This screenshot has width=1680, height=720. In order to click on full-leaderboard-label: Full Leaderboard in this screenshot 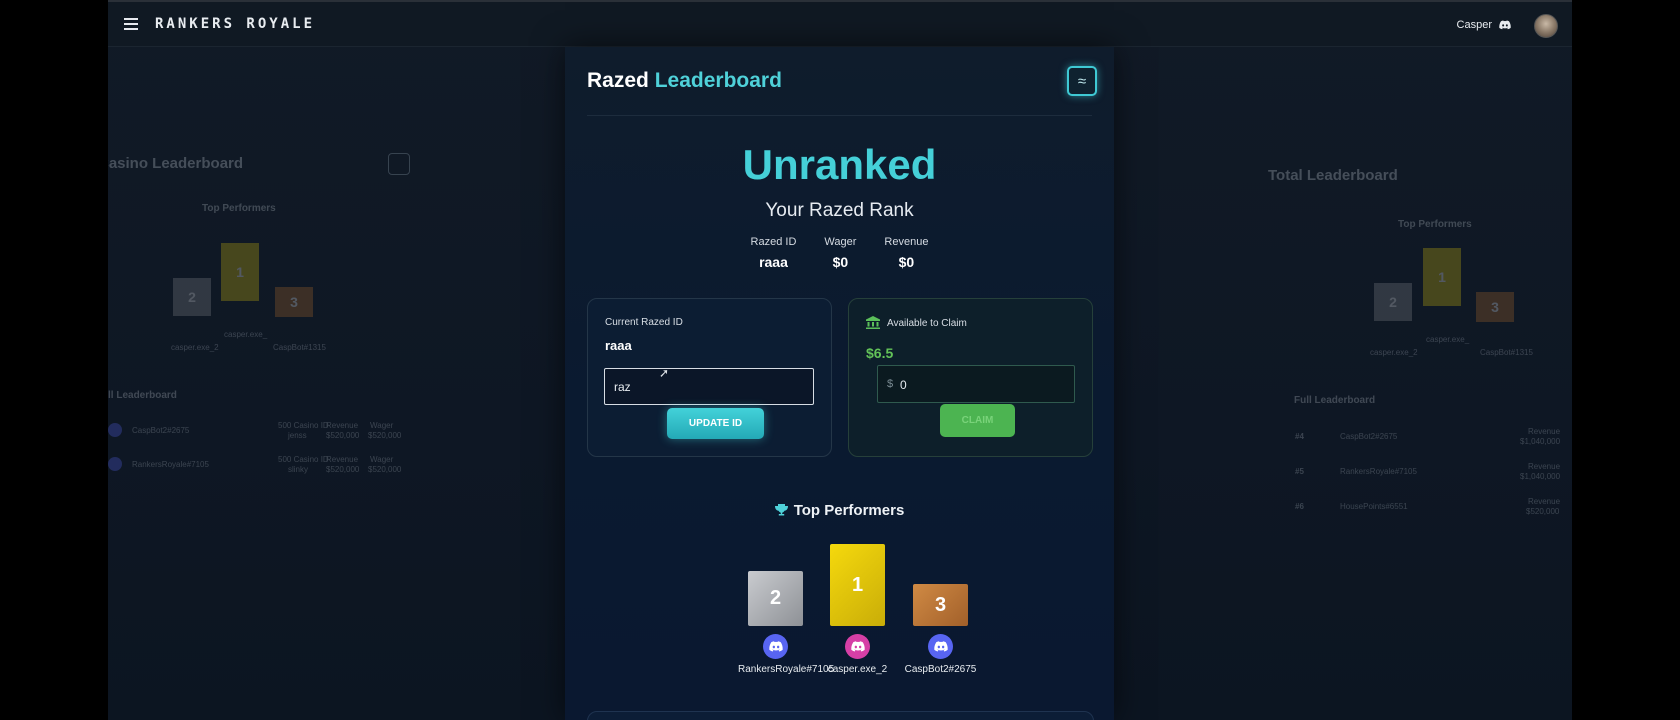, I will do `click(1335, 400)`.